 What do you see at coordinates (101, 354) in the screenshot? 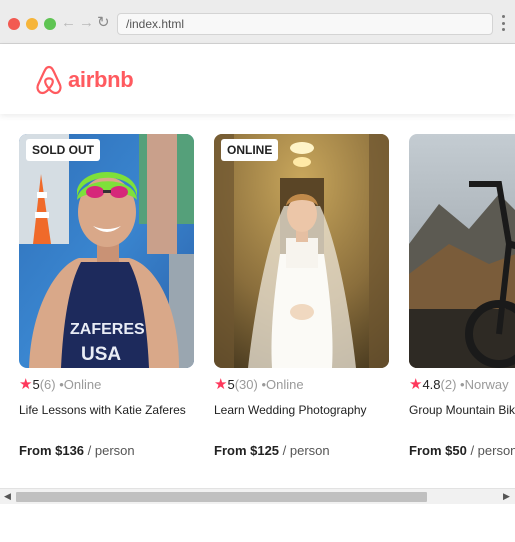
I see `svg-text: USA` at bounding box center [101, 354].